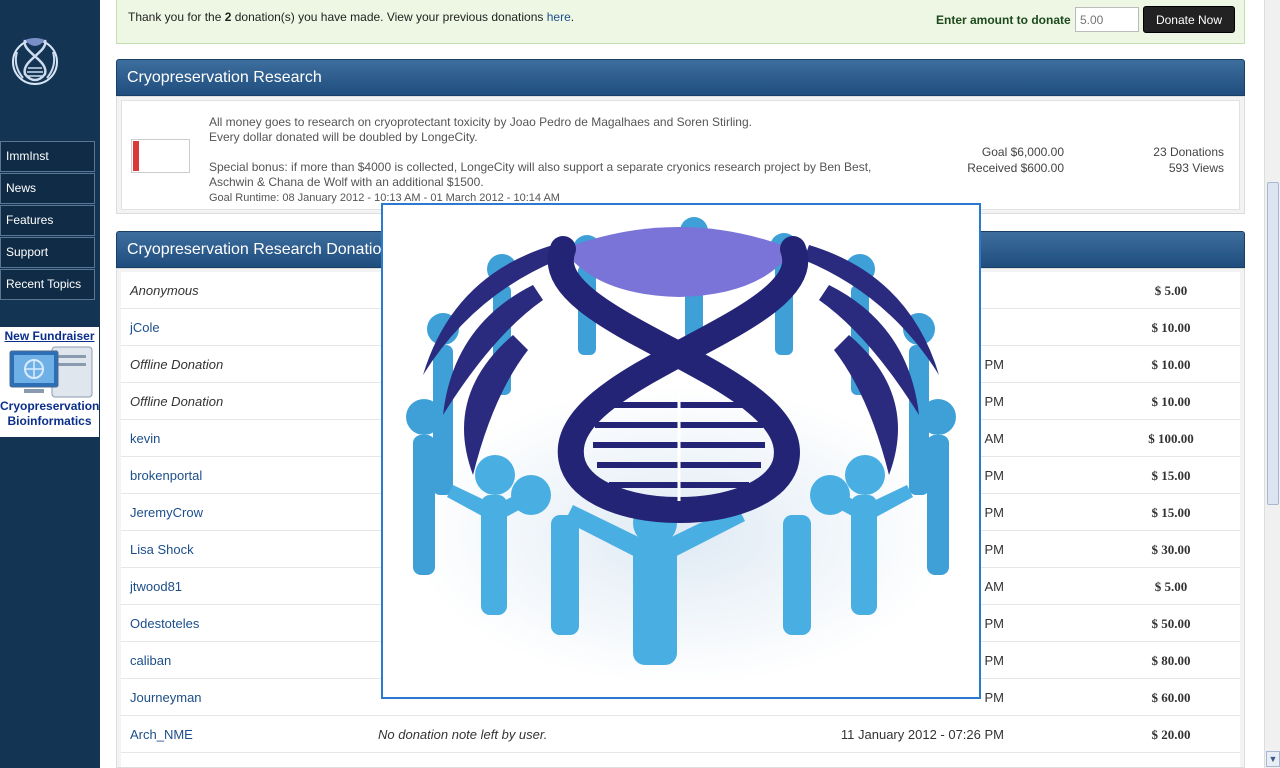  I want to click on previous-donations-link: here, so click(559, 17).